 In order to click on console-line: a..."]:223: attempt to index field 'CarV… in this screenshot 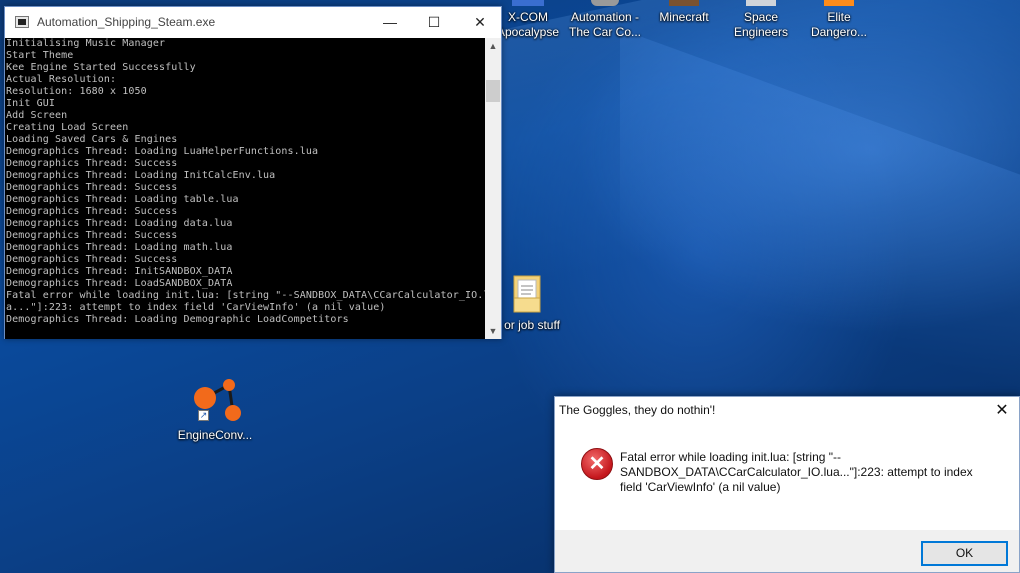, I will do `click(196, 307)`.